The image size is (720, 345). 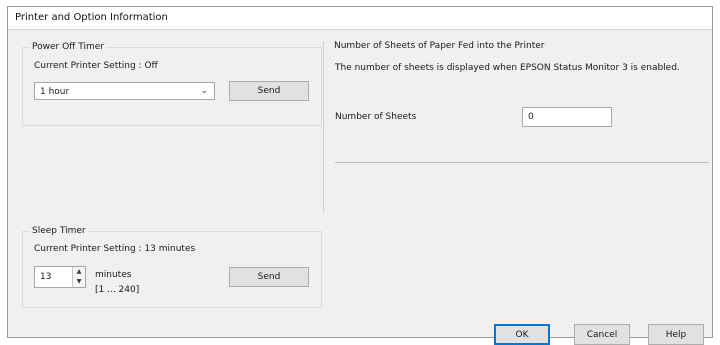 What do you see at coordinates (567, 117) in the screenshot?
I see `number-of-sheets-field: 0` at bounding box center [567, 117].